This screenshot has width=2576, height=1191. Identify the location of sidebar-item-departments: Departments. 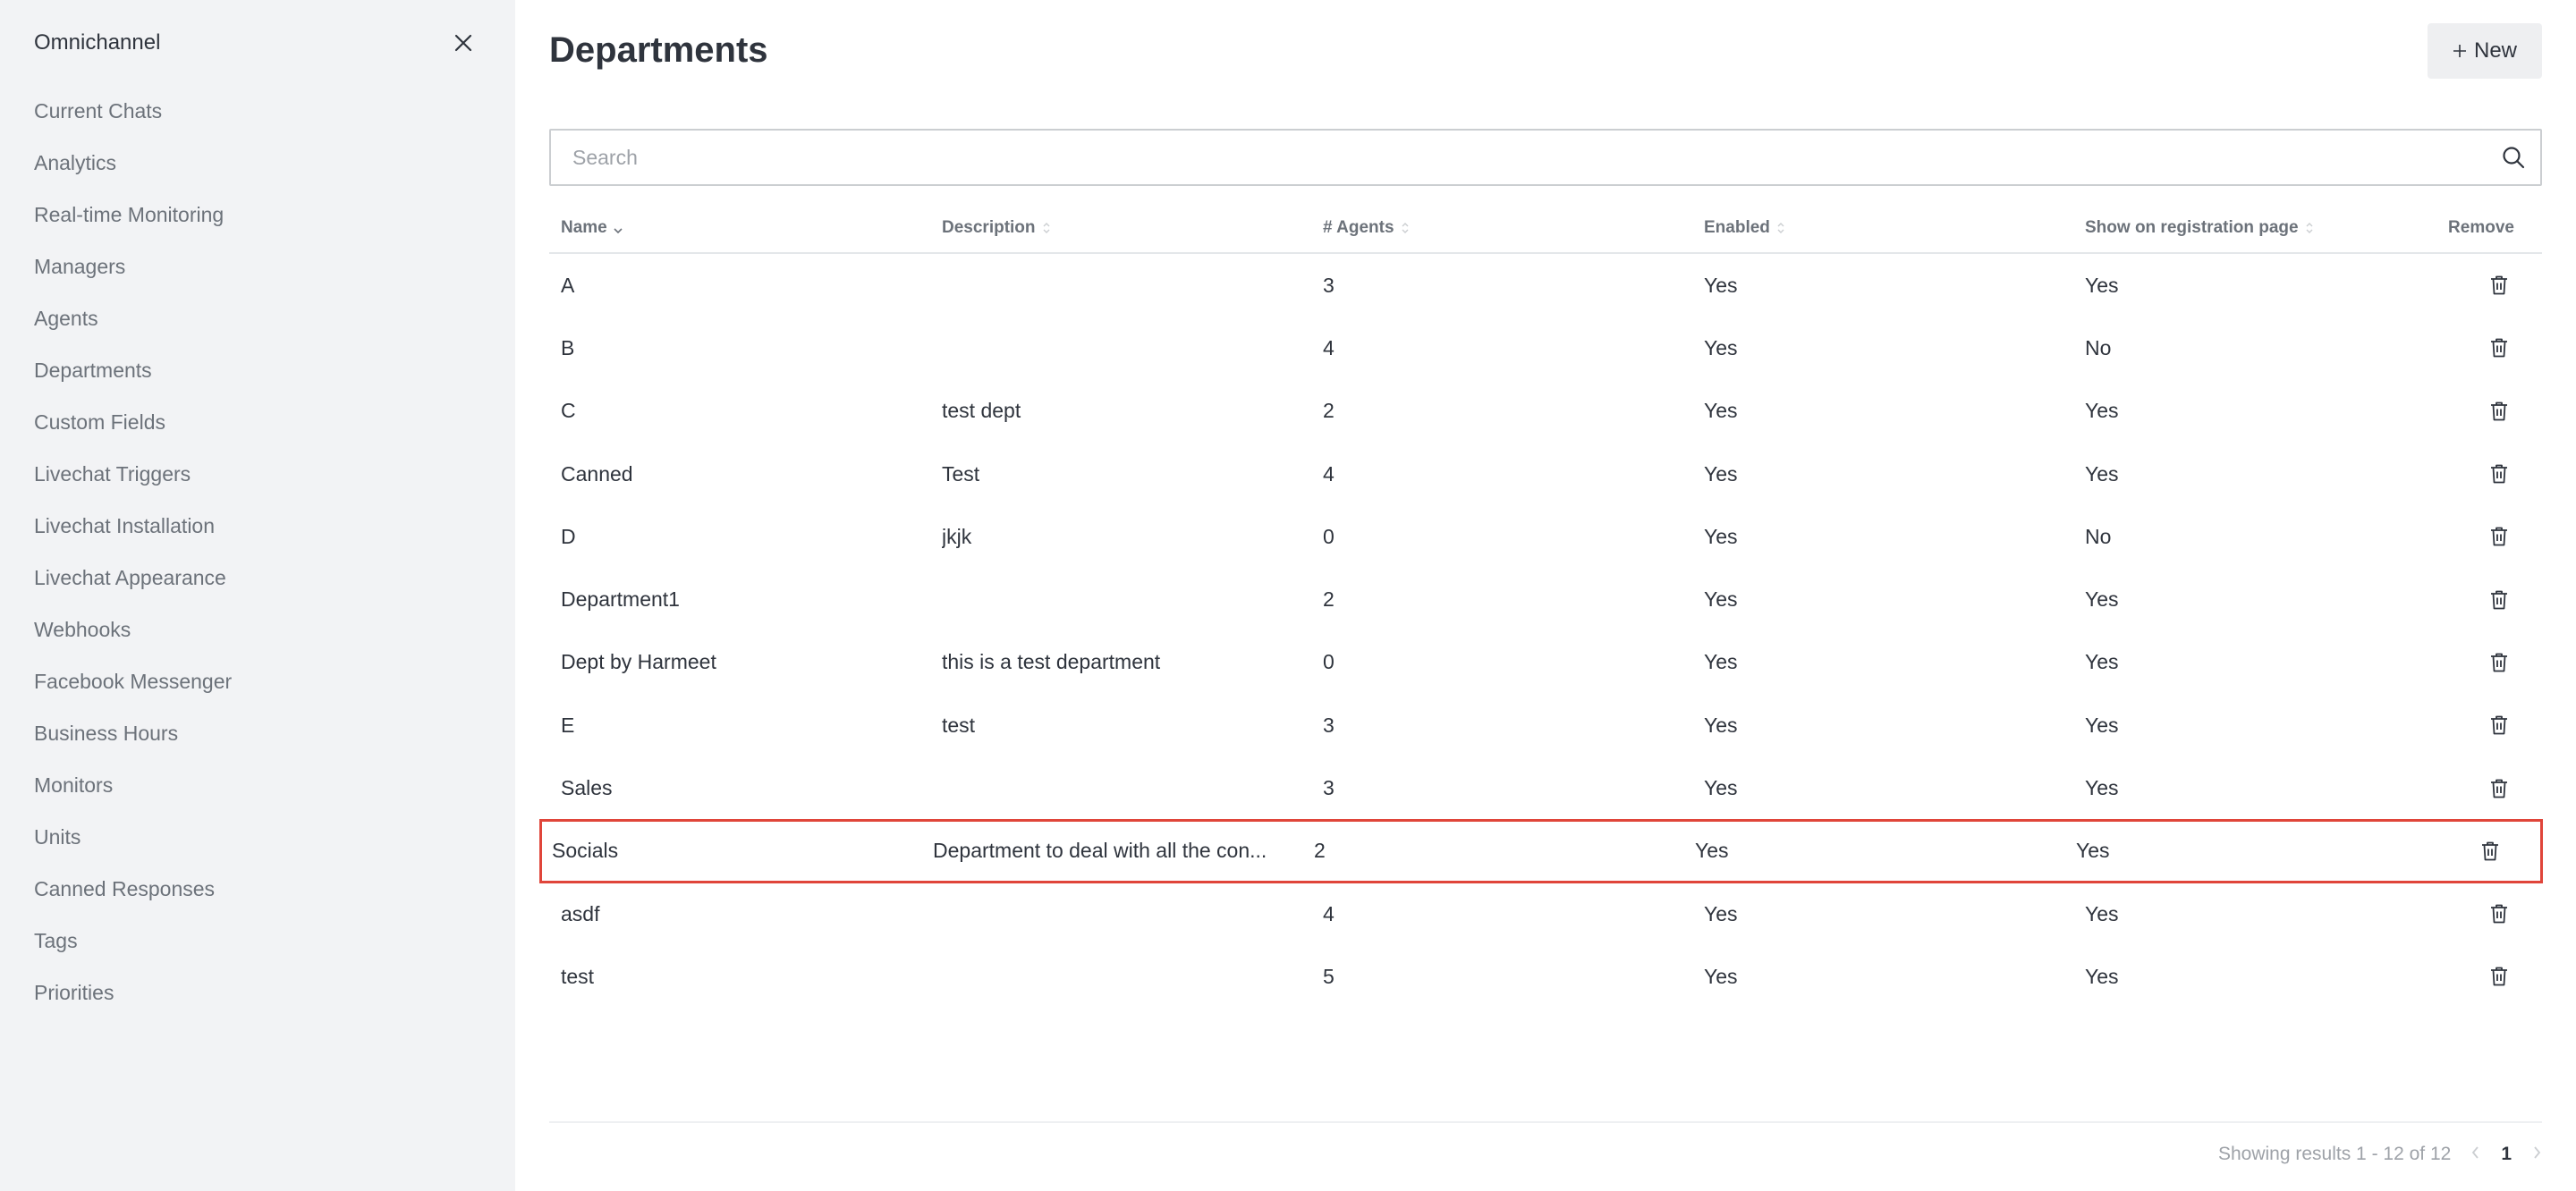
(257, 370).